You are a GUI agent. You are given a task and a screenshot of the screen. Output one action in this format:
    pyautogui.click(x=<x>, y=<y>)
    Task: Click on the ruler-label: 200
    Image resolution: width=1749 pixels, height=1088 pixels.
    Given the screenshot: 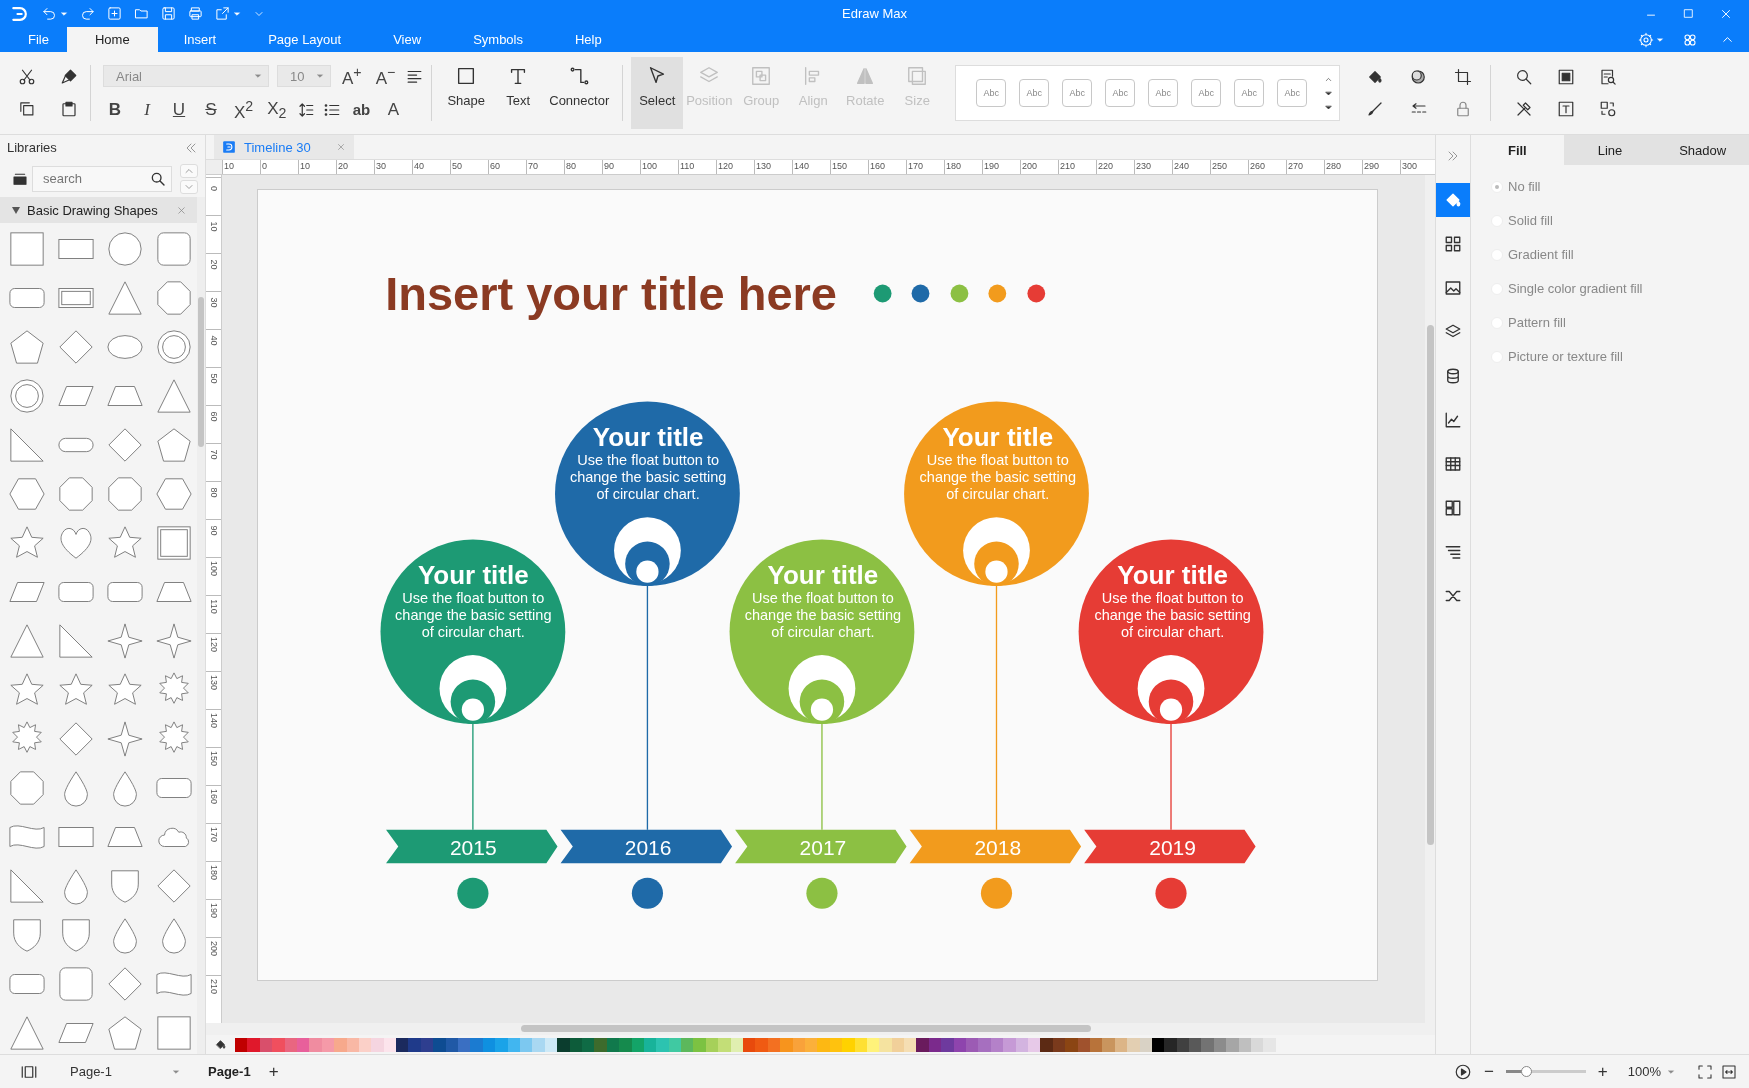 What is the action you would take?
    pyautogui.click(x=213, y=948)
    